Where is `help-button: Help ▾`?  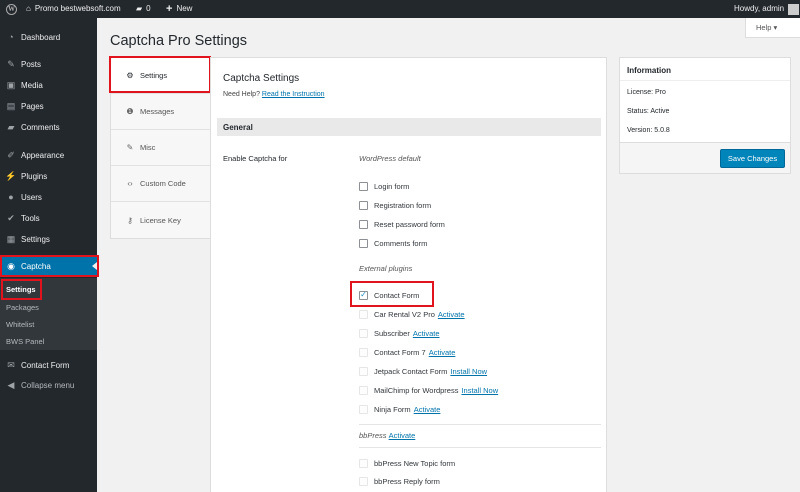
help-button: Help ▾ is located at coordinates (772, 28).